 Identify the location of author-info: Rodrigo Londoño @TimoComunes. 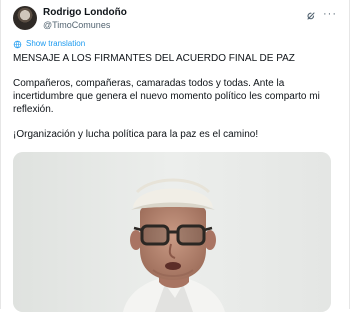
(85, 19).